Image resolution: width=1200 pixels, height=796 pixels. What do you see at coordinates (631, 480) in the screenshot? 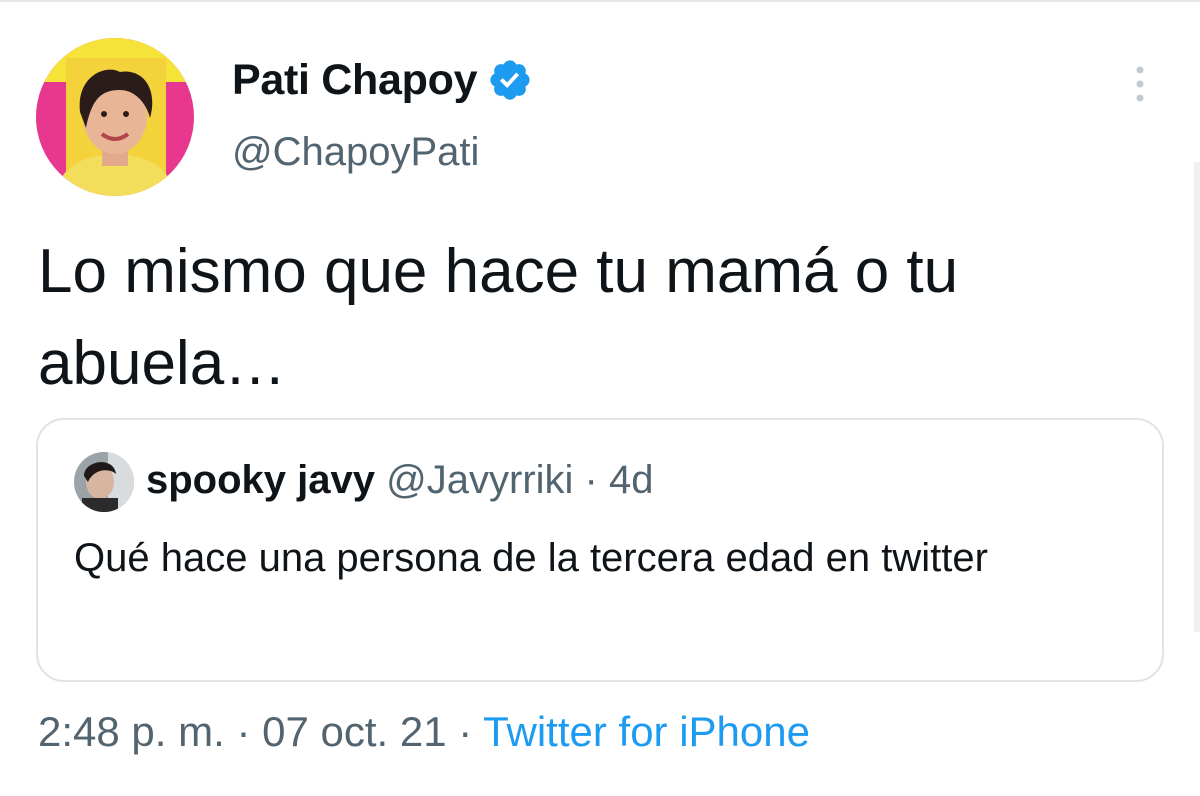
I see `quoted-timestamp: 4d` at bounding box center [631, 480].